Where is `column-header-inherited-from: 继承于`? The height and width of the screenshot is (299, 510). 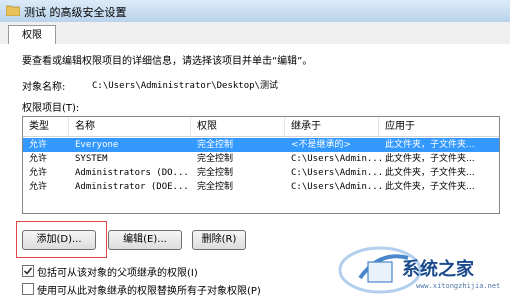 column-header-inherited-from: 继承于 is located at coordinates (332, 126).